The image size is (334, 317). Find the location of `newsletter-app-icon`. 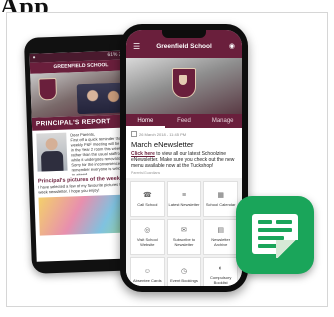

newsletter-app-icon is located at coordinates (275, 235).